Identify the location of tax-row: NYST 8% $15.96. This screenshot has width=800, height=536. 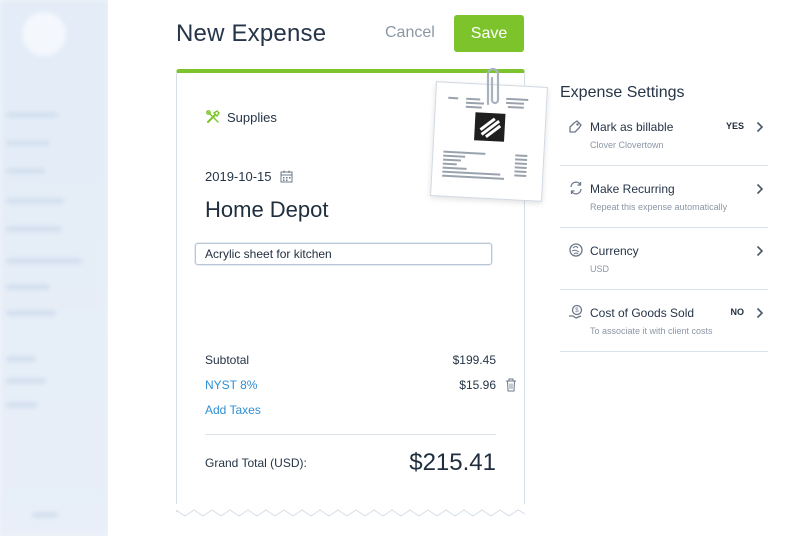
(360, 385).